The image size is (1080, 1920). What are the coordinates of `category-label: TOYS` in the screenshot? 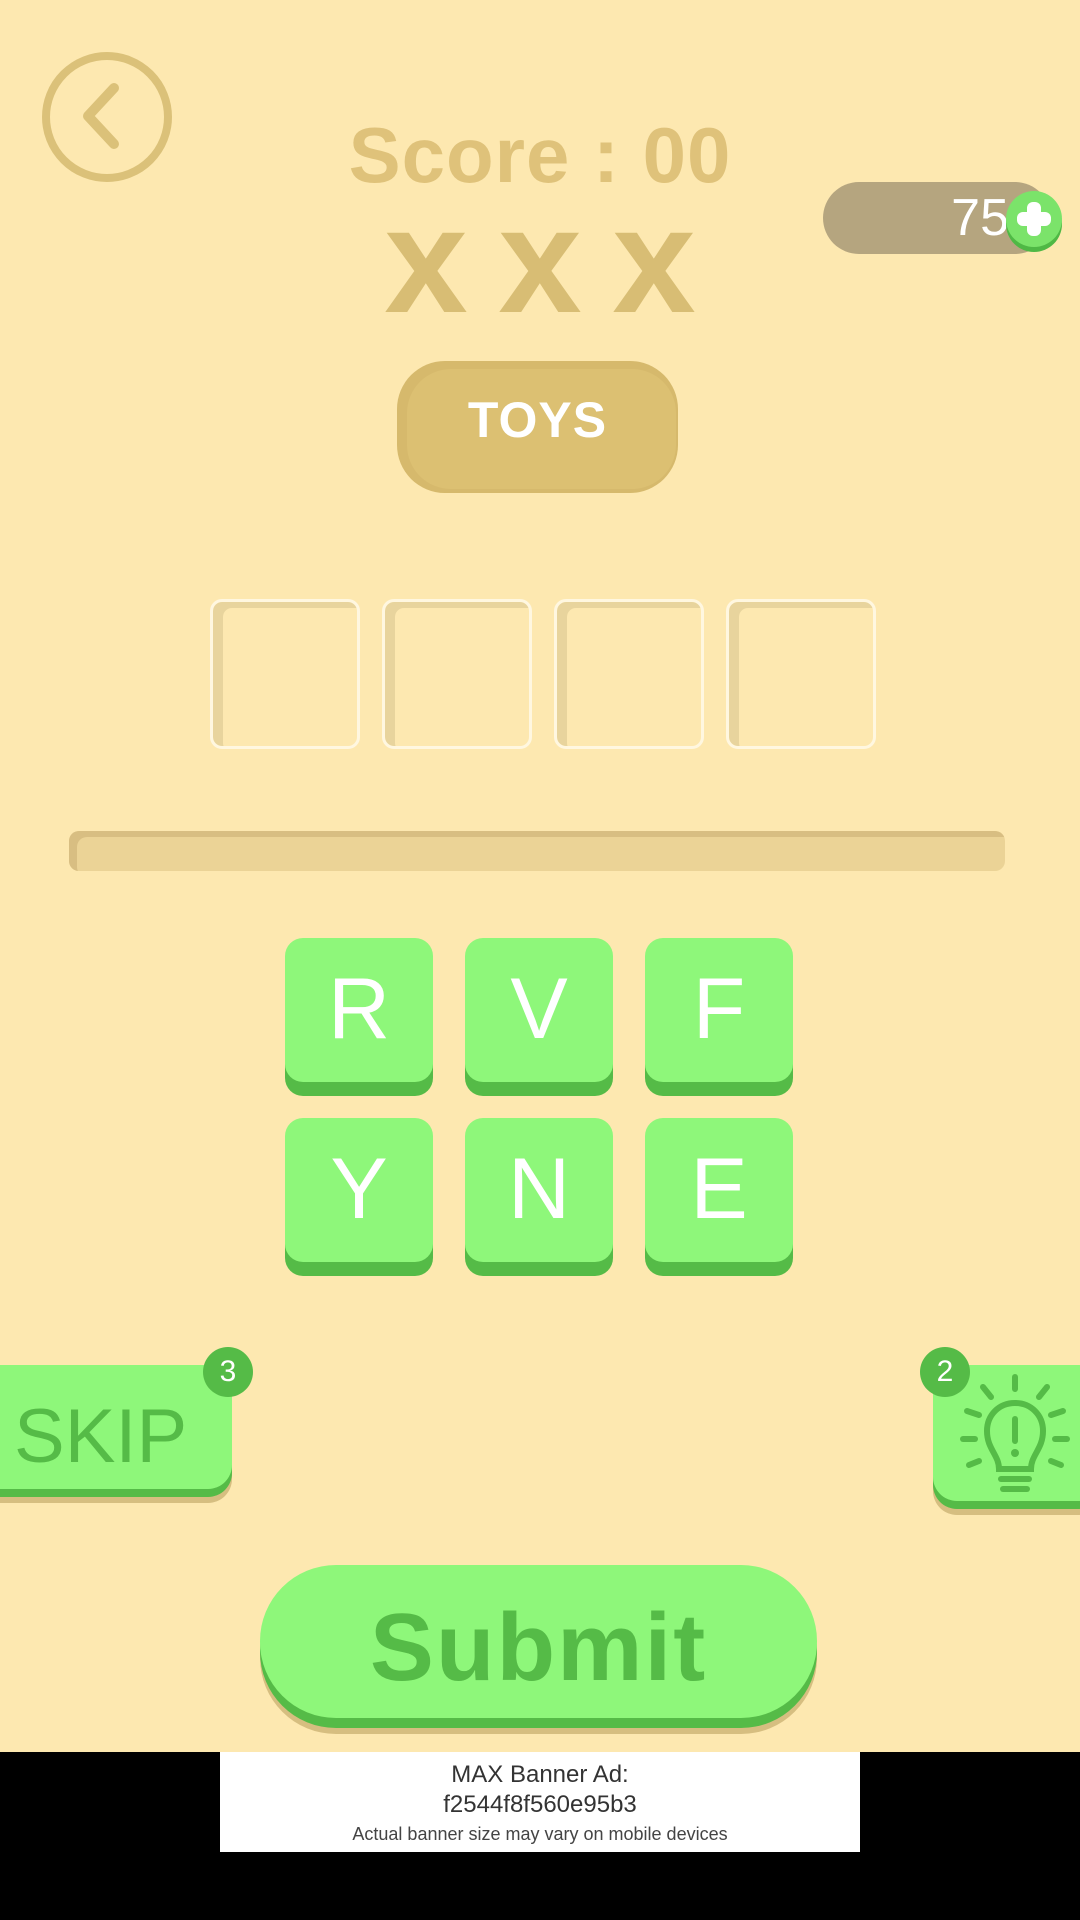 It's located at (537, 420).